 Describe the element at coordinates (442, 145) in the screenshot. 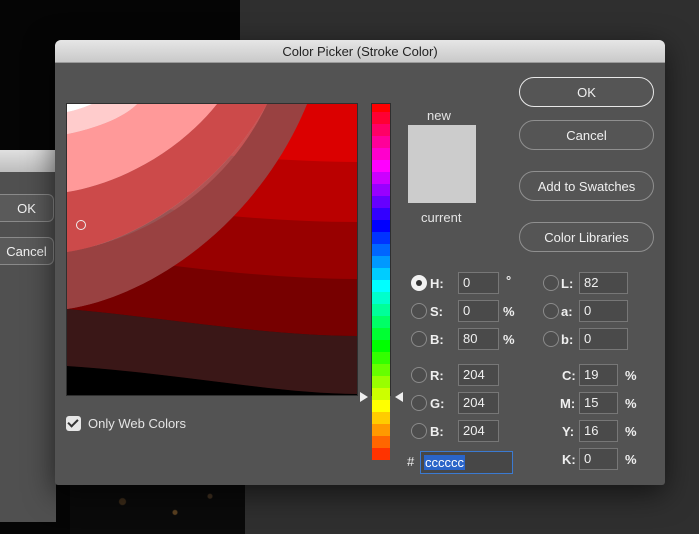

I see `new-color-swatch` at that location.